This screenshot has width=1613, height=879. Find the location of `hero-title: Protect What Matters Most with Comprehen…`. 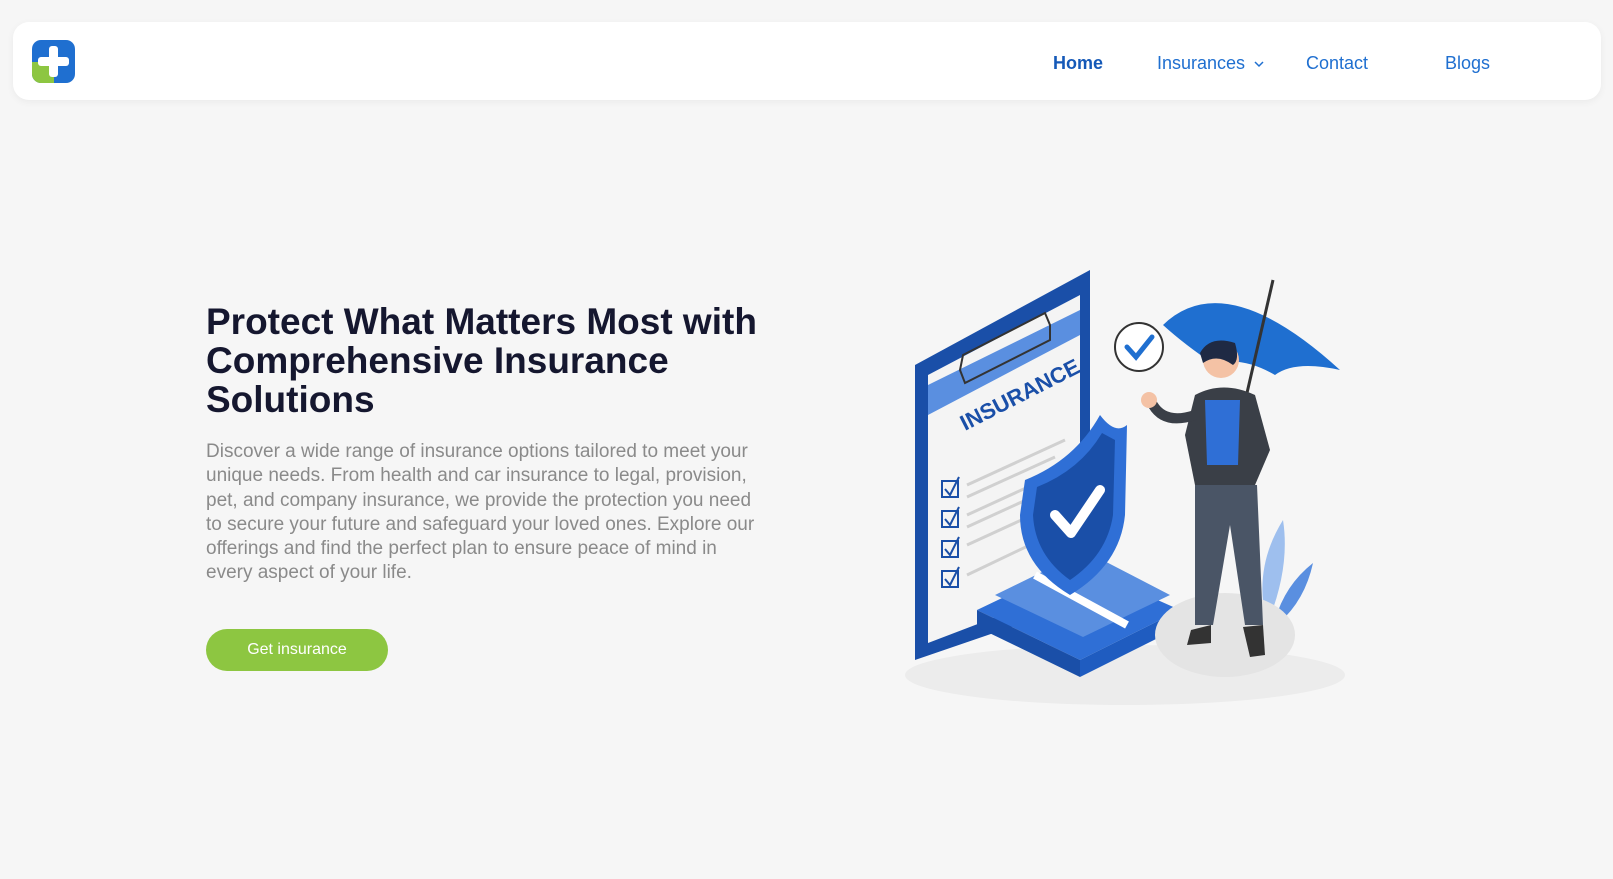

hero-title: Protect What Matters Most with Comprehen… is located at coordinates (481, 360).